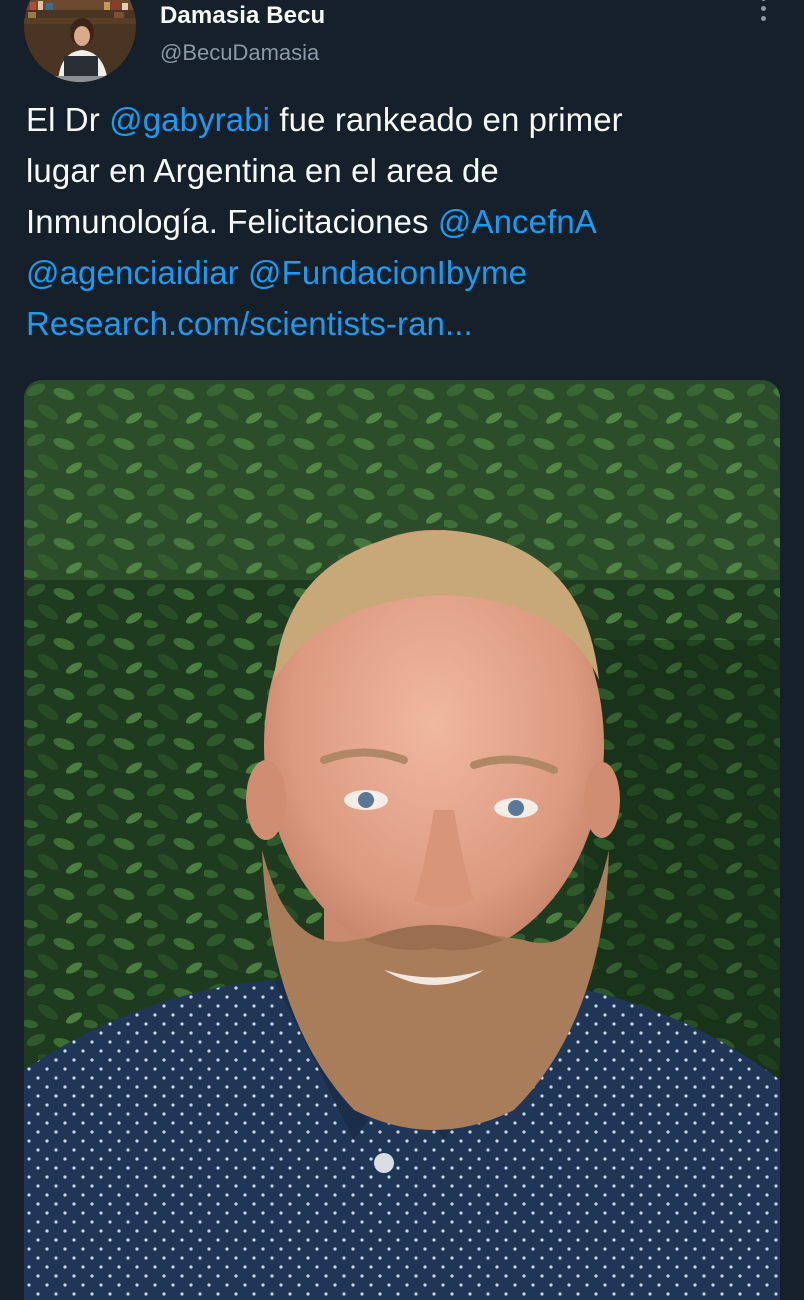 Image resolution: width=804 pixels, height=1300 pixels. What do you see at coordinates (232, 221) in the screenshot?
I see `tweet-text-segment: Inmunología. Felicitaciones` at bounding box center [232, 221].